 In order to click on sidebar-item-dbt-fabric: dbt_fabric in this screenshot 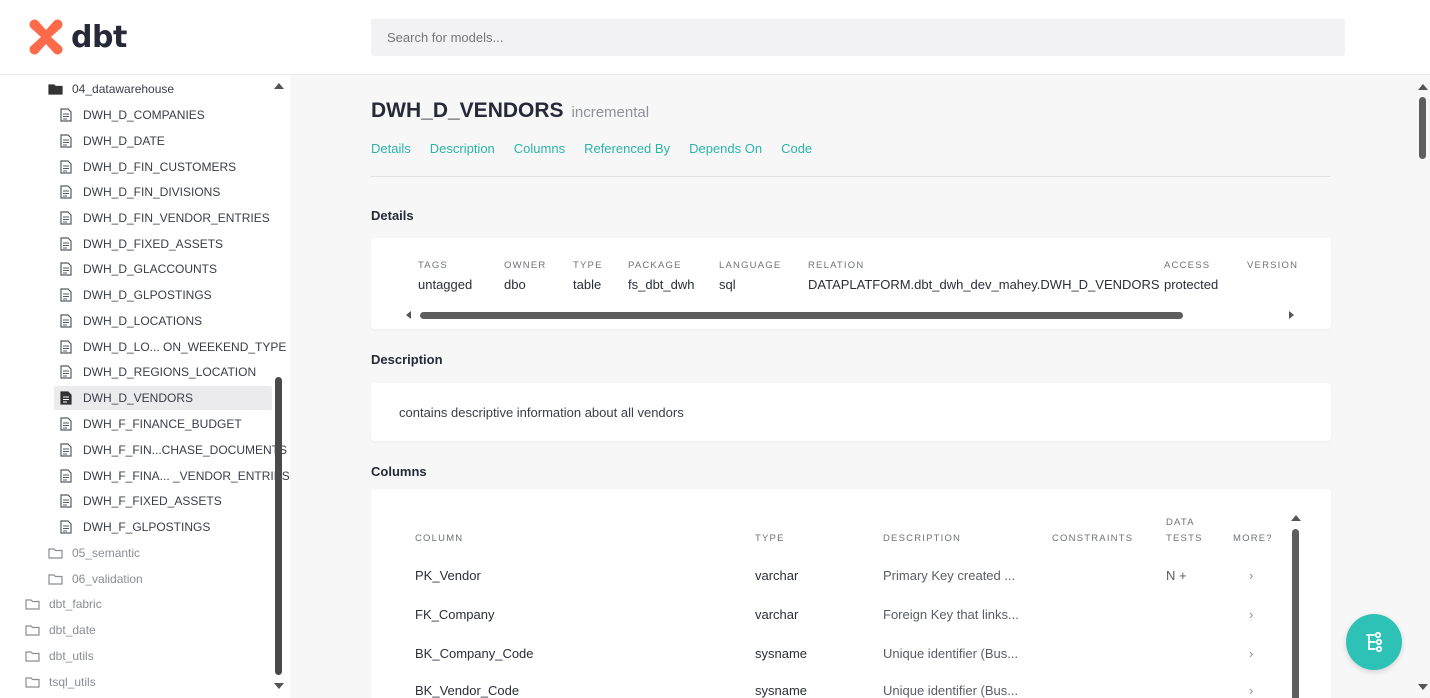, I will do `click(63, 604)`.